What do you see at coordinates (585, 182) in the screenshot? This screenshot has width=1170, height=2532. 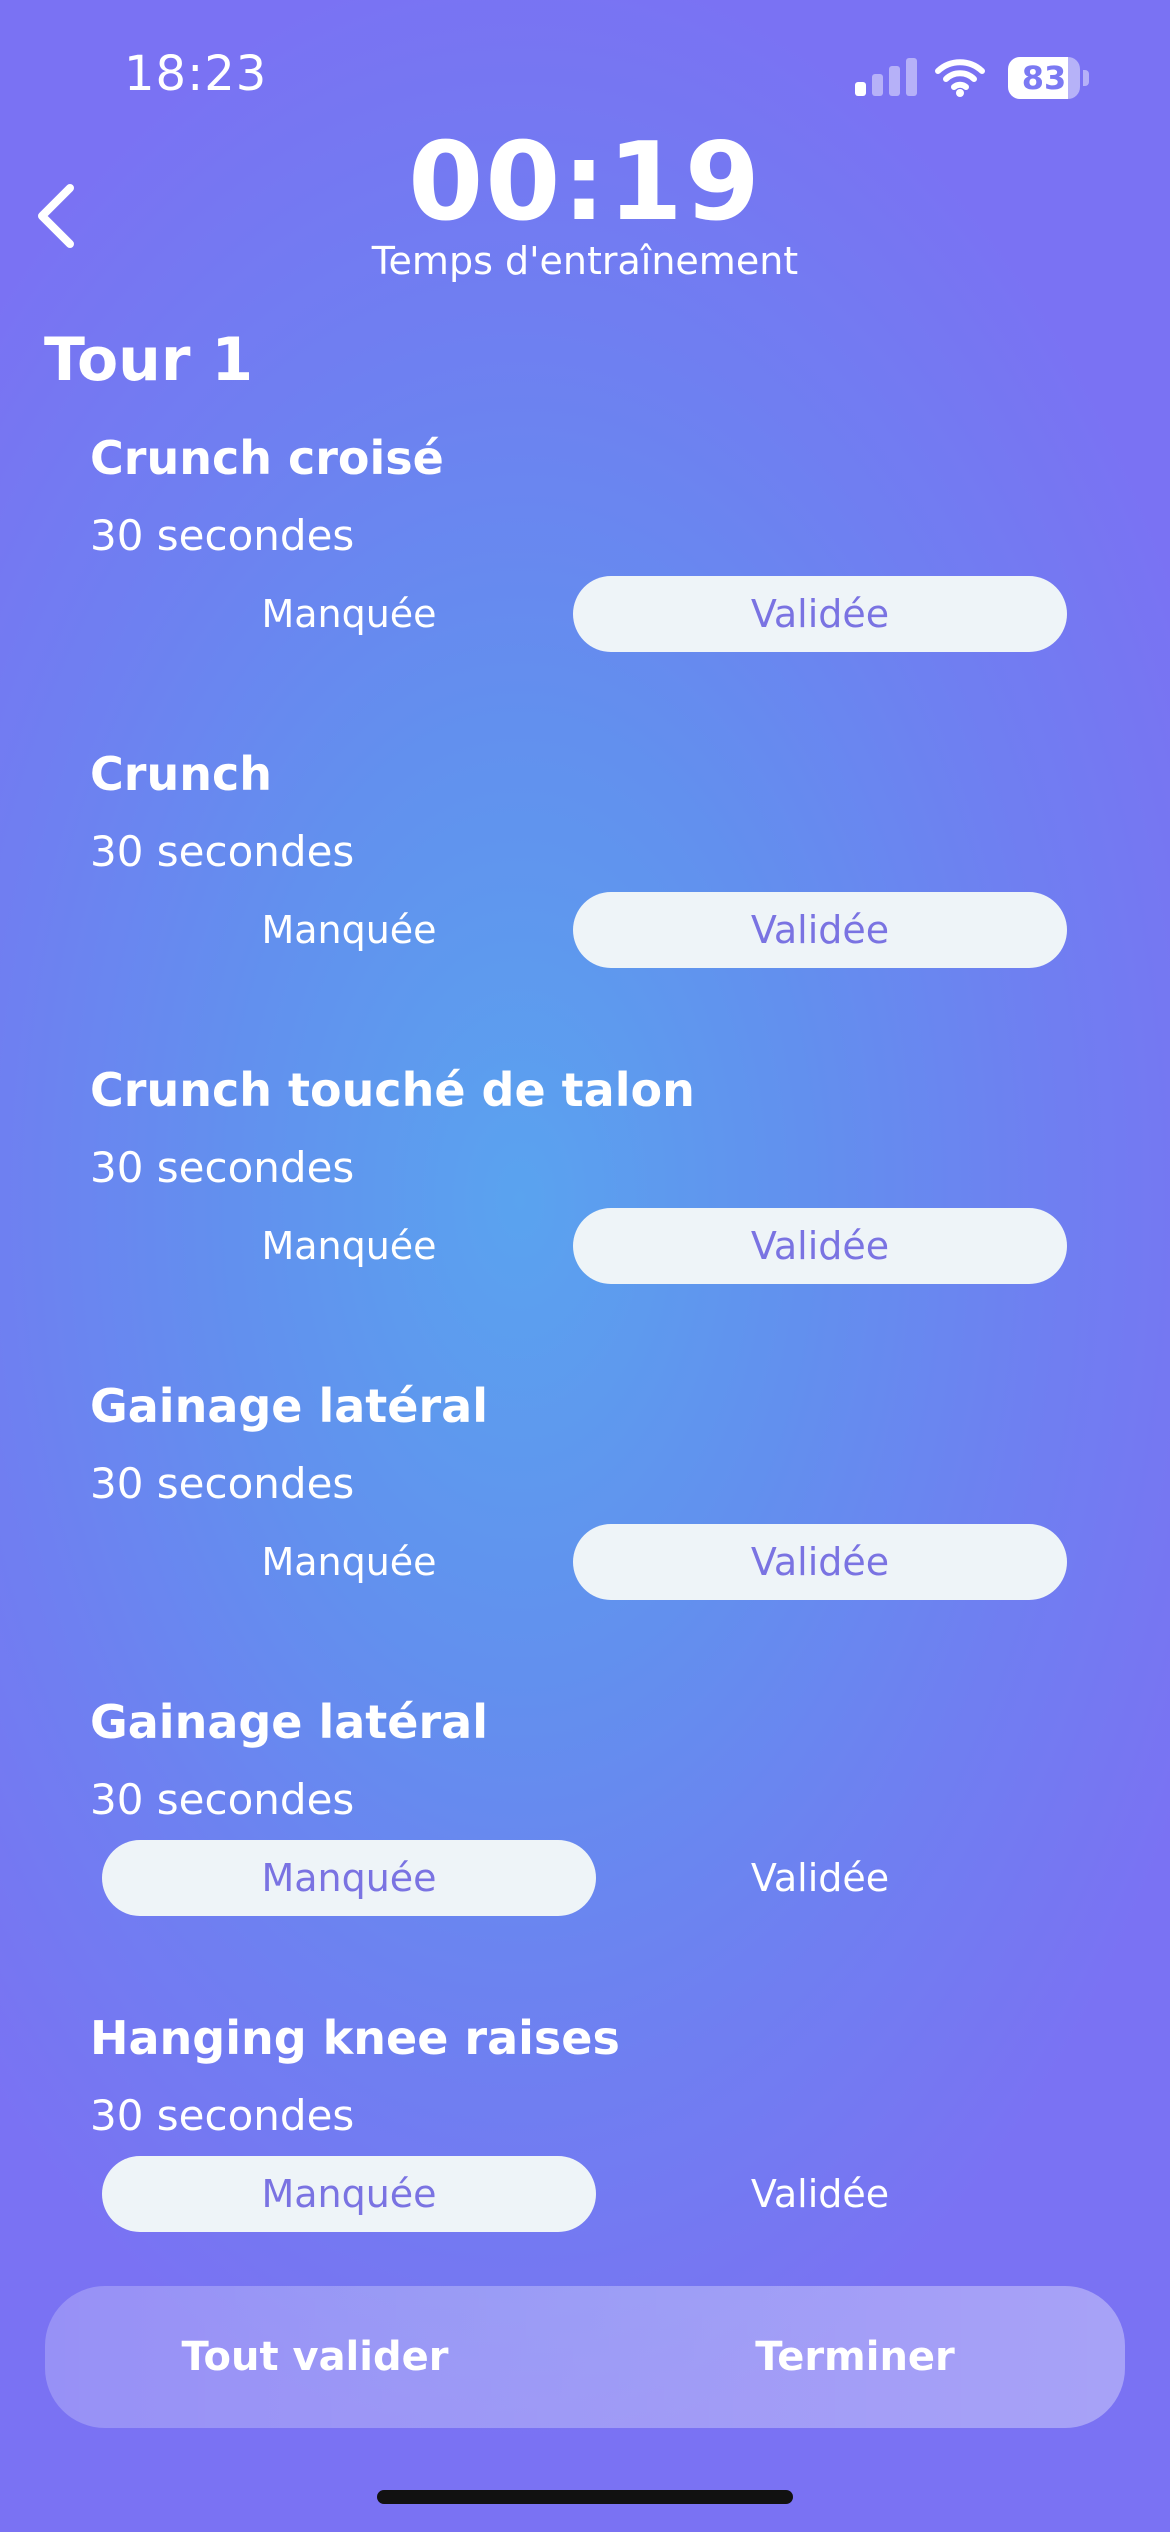 I see `workout-timer: 00:19` at bounding box center [585, 182].